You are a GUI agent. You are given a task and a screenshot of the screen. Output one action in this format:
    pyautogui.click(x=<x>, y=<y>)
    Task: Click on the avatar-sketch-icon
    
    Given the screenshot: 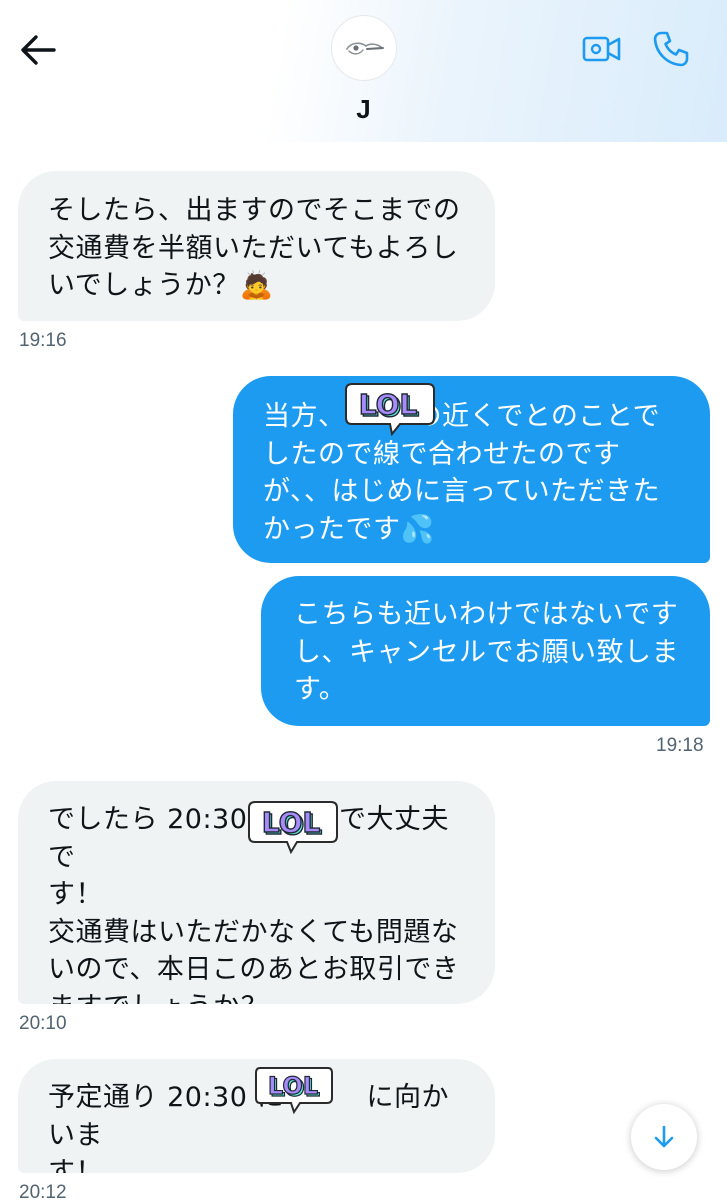 What is the action you would take?
    pyautogui.click(x=365, y=48)
    